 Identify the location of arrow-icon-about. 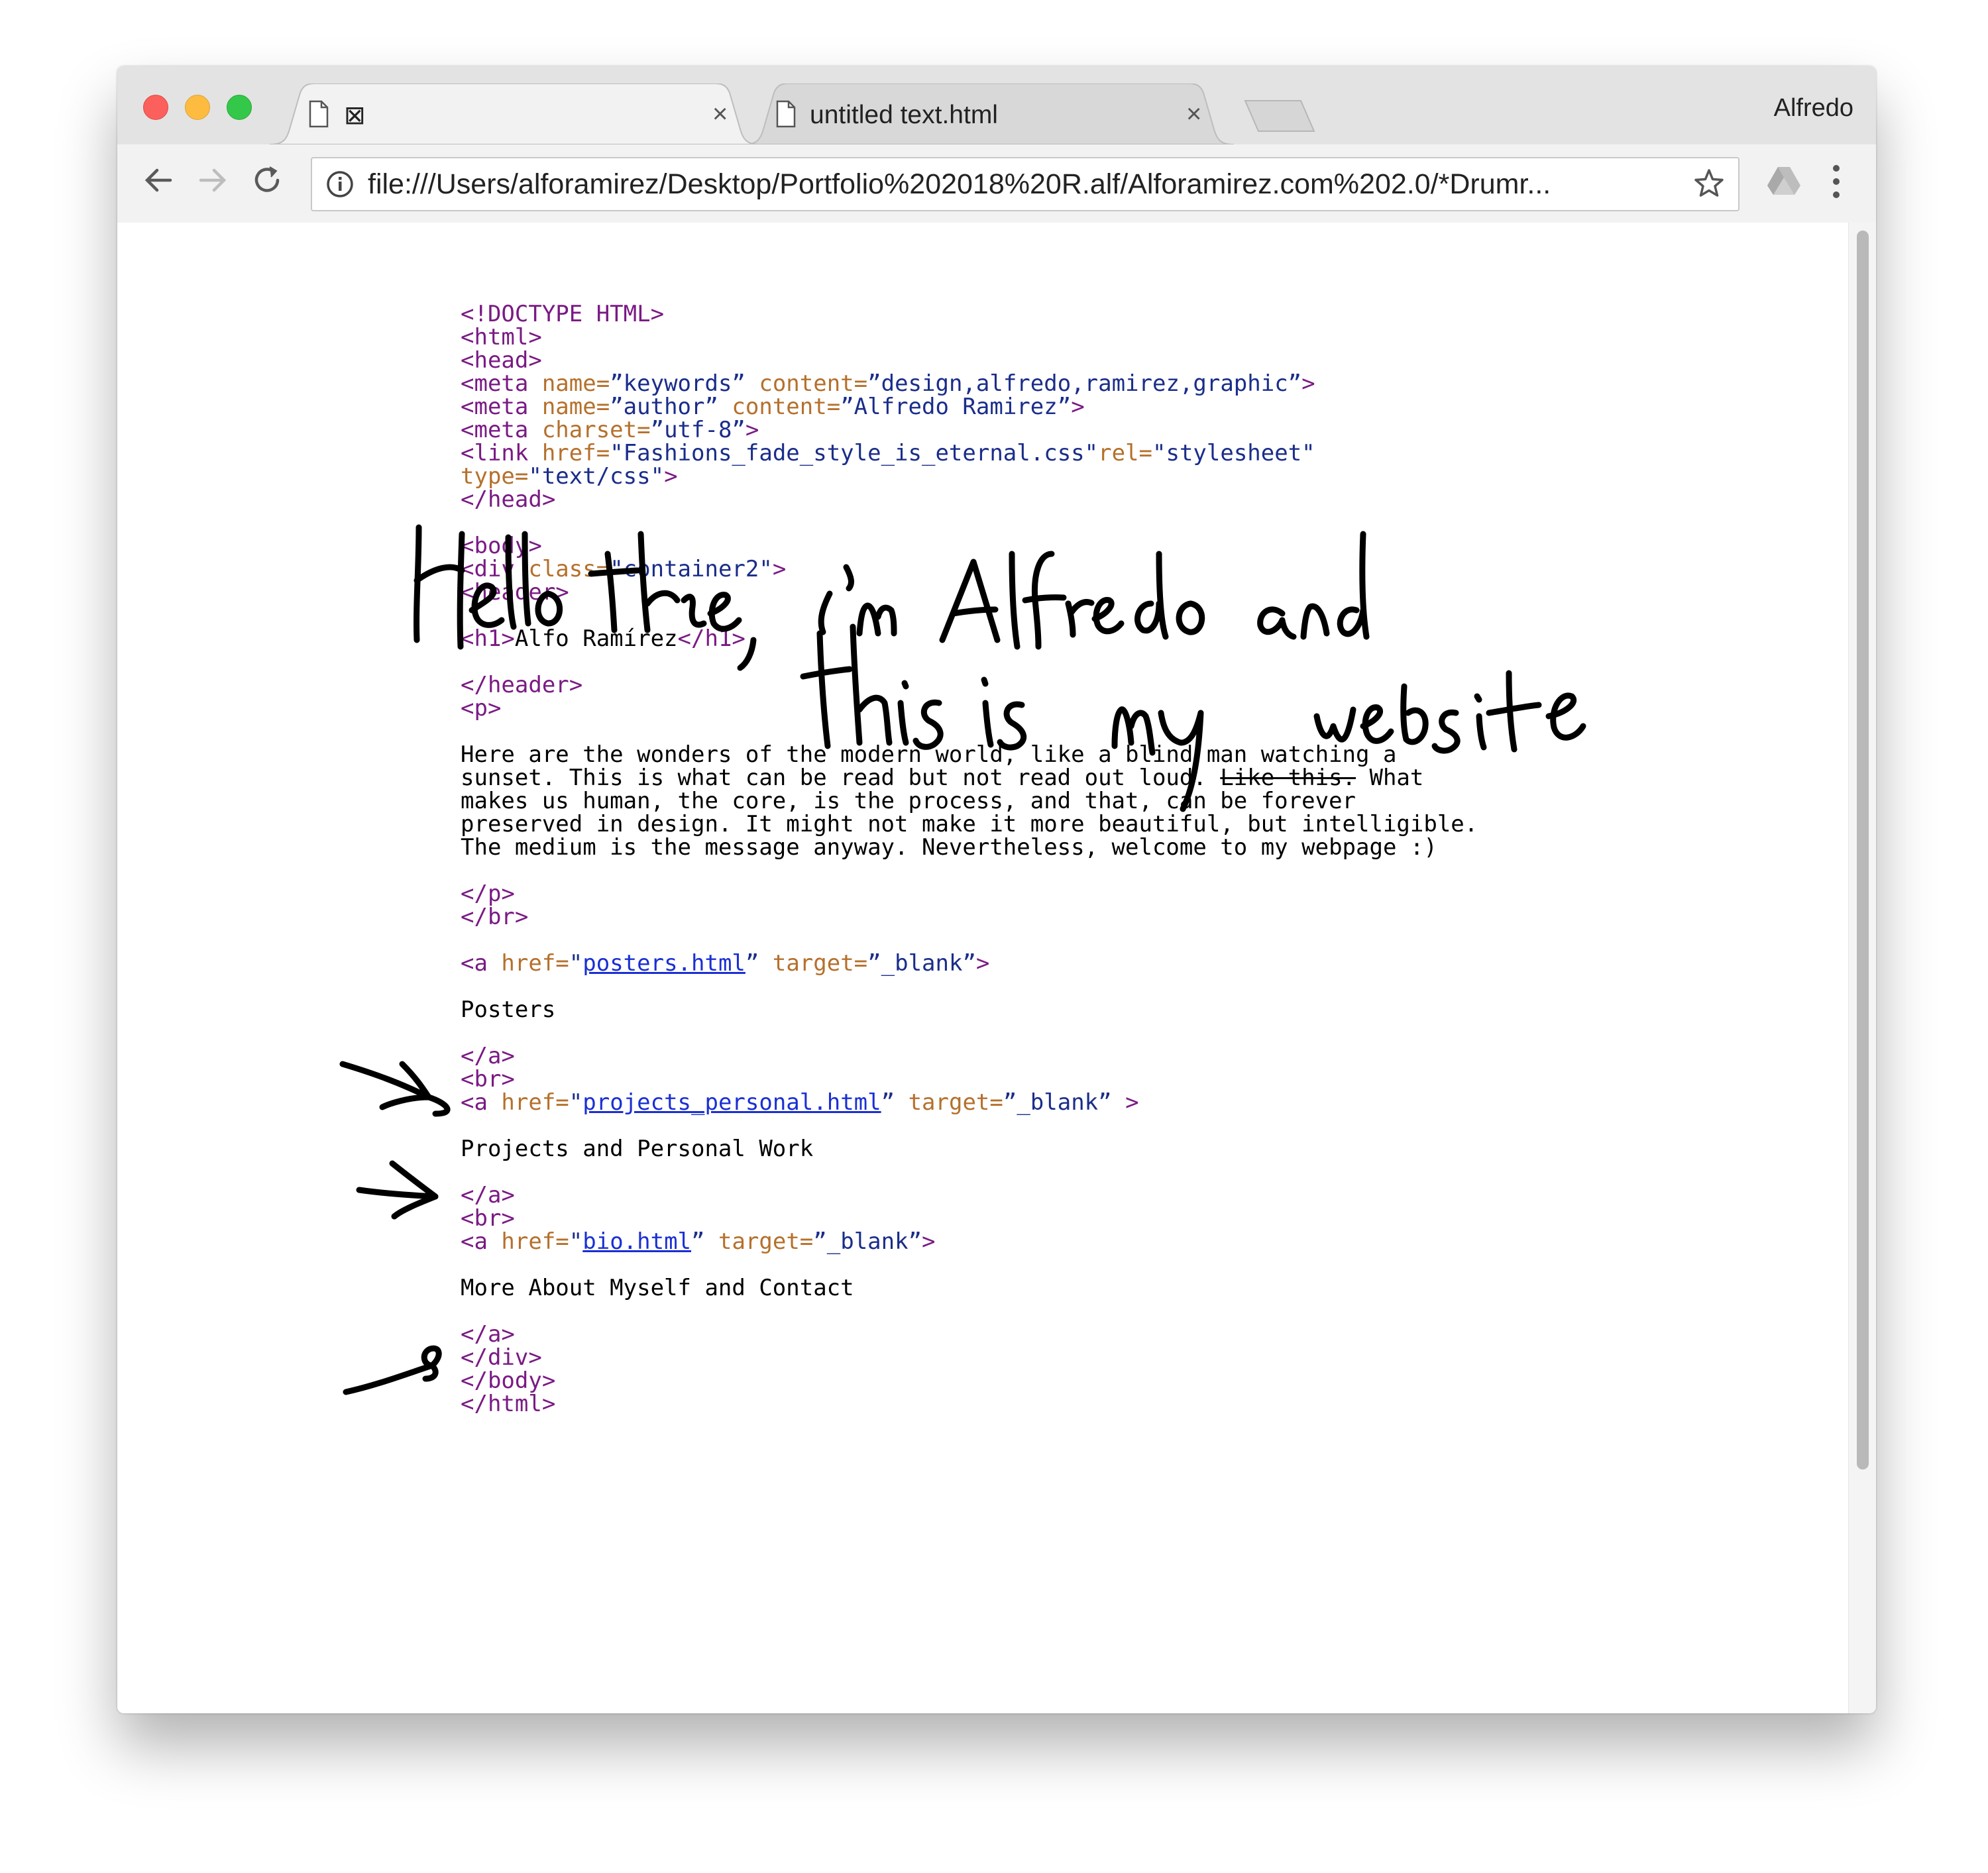
(392, 1370).